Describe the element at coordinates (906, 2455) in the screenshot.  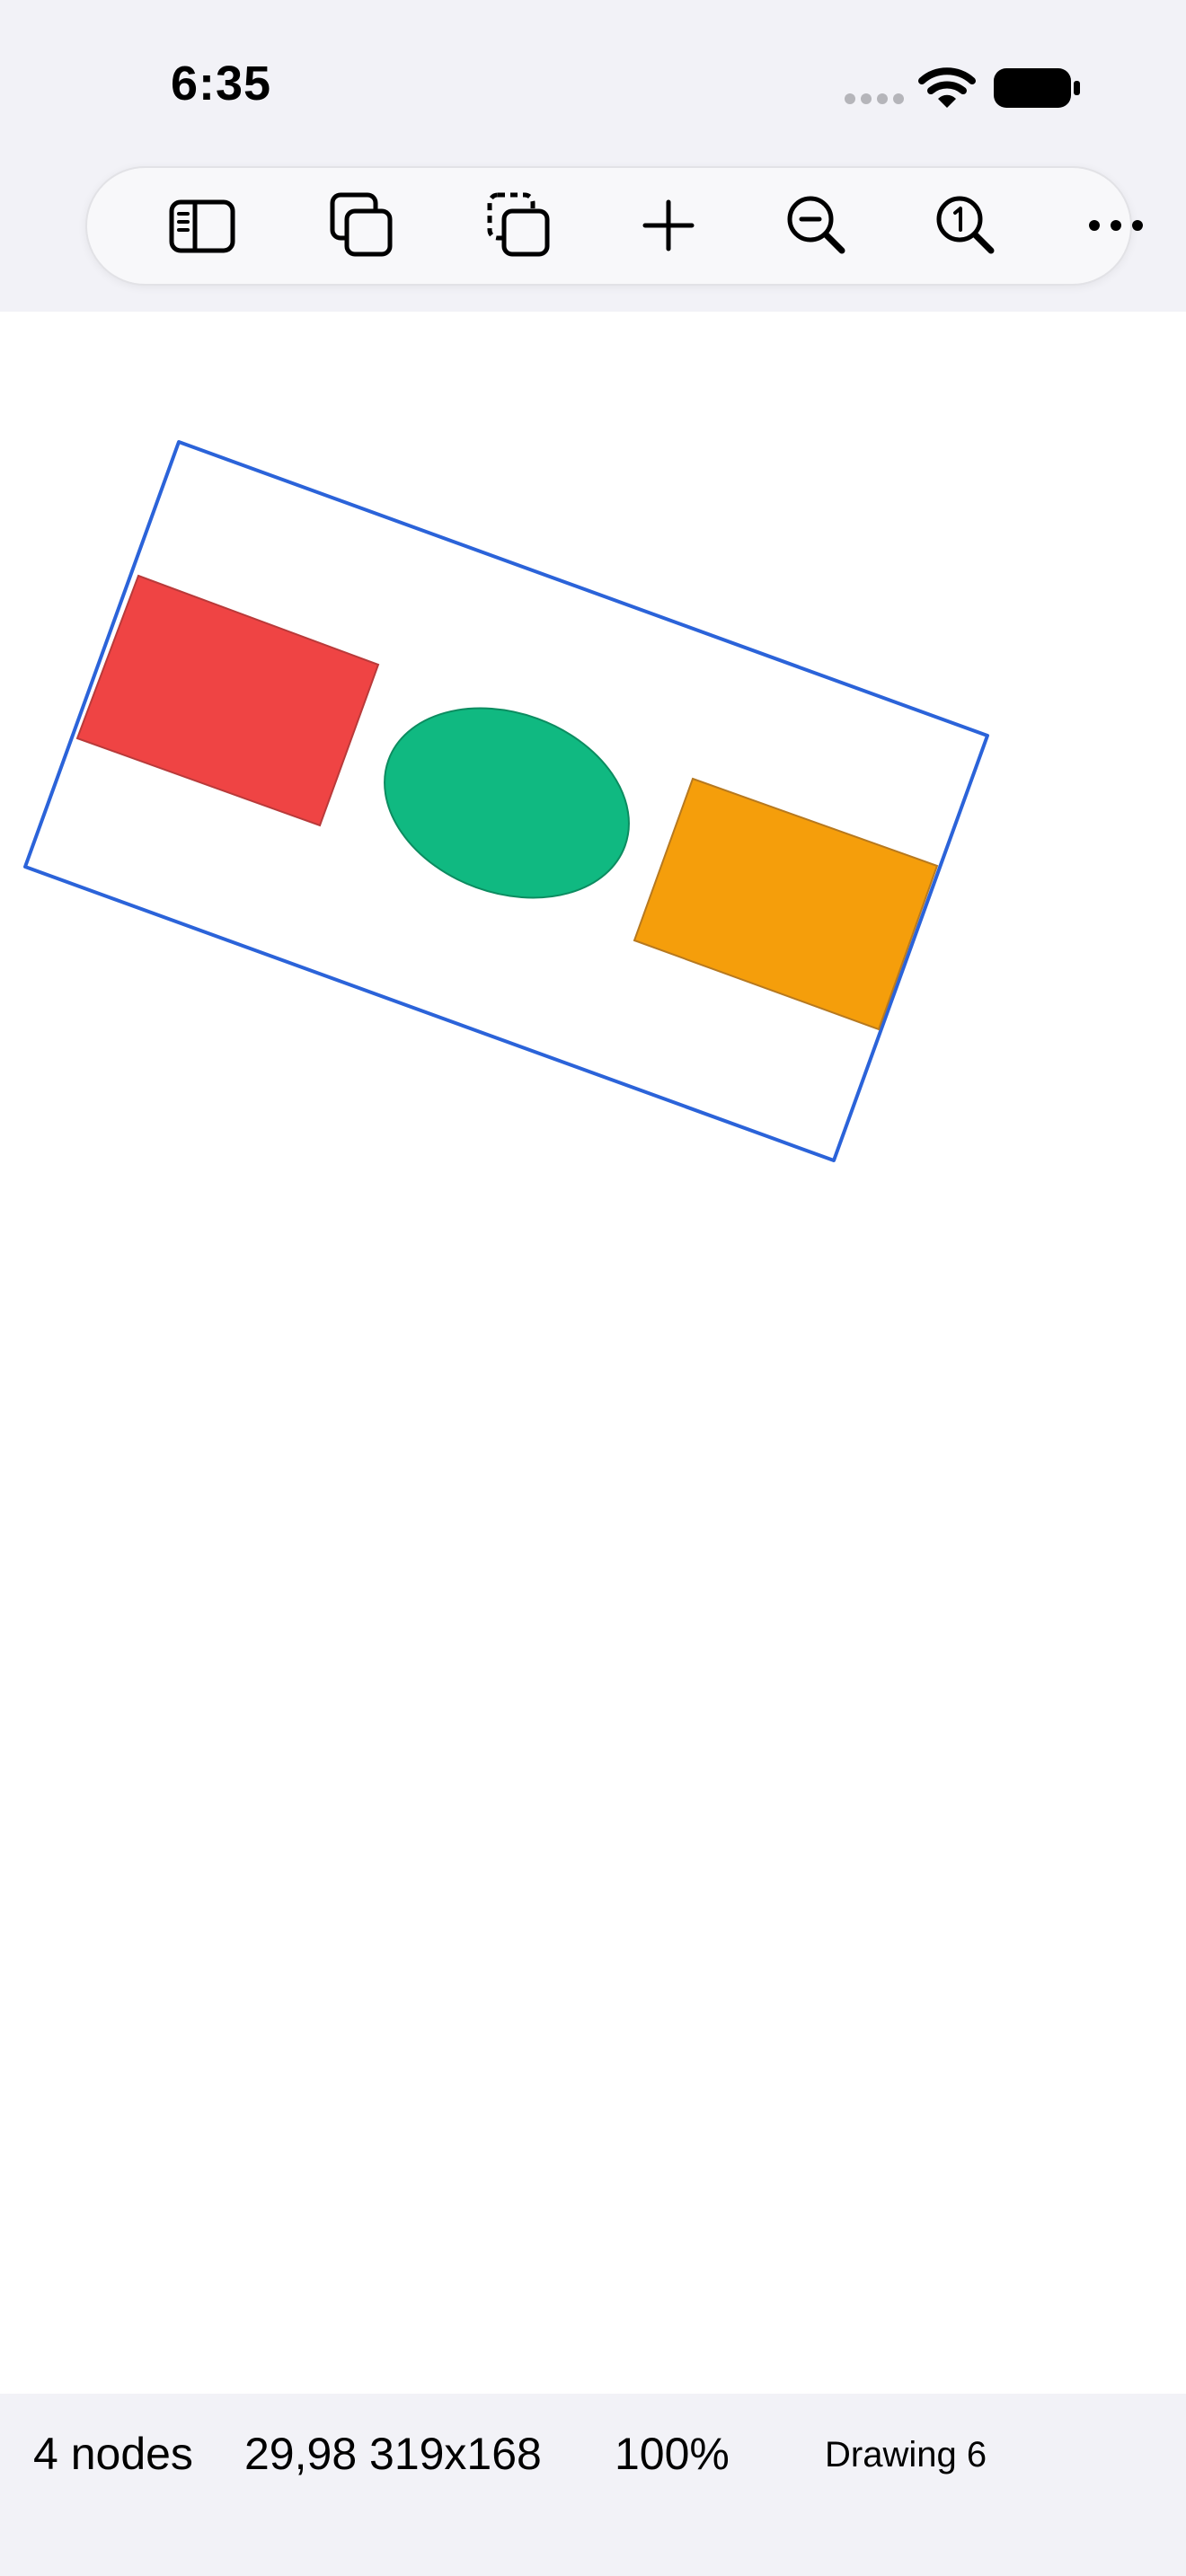
I see `document-name-label: Drawing 6` at that location.